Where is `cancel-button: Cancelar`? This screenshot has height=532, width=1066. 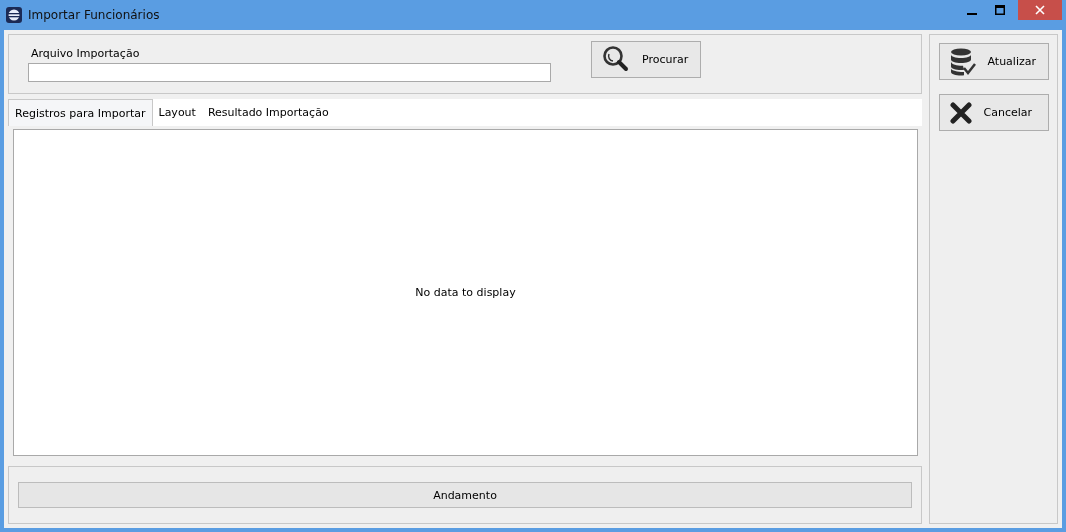 cancel-button: Cancelar is located at coordinates (993, 112).